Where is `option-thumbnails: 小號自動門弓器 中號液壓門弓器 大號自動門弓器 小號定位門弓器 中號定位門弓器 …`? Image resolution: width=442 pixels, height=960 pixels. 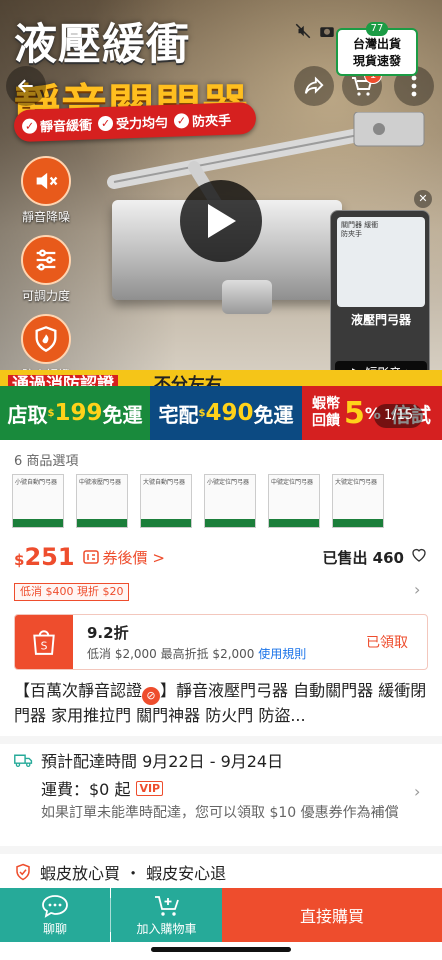
option-thumbnails: 小號自動門弓器 中號液壓門弓器 大號自動門弓器 小號定位門弓器 中號定位門弓器 … is located at coordinates (198, 501).